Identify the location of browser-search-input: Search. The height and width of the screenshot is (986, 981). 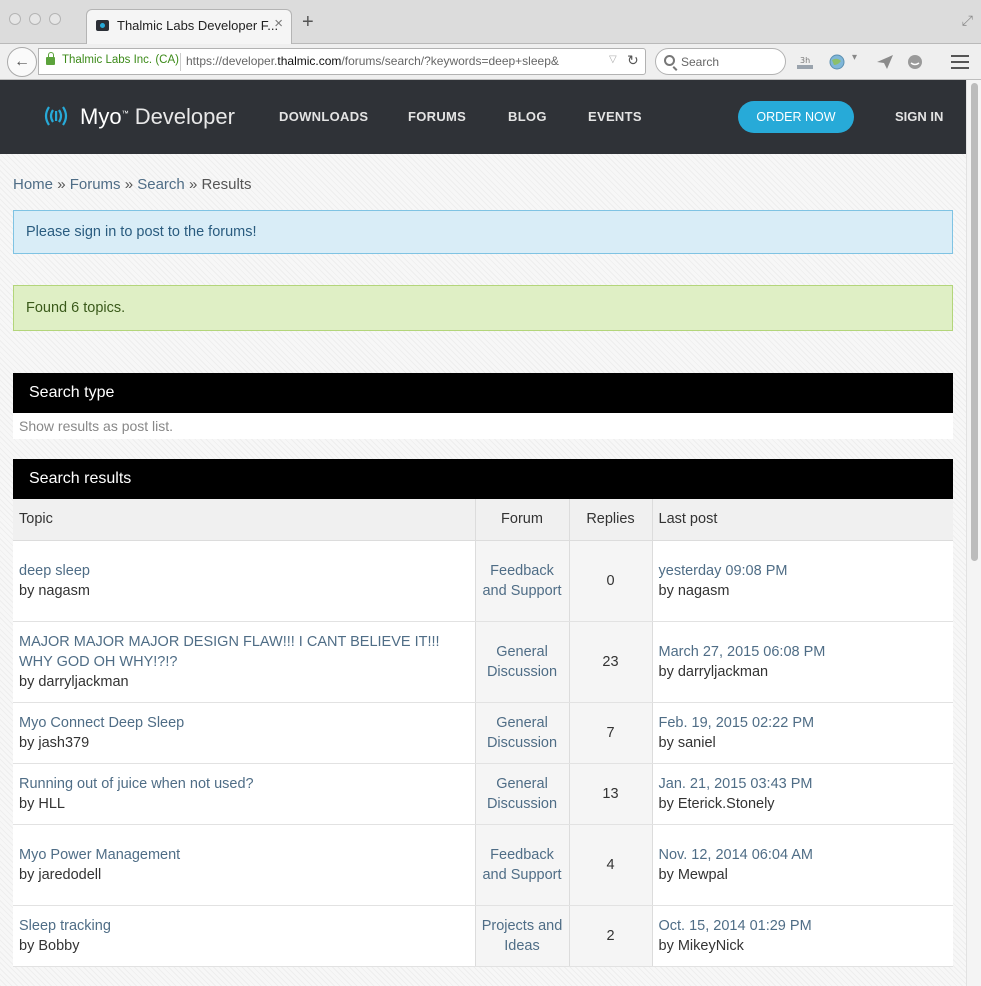
(720, 61).